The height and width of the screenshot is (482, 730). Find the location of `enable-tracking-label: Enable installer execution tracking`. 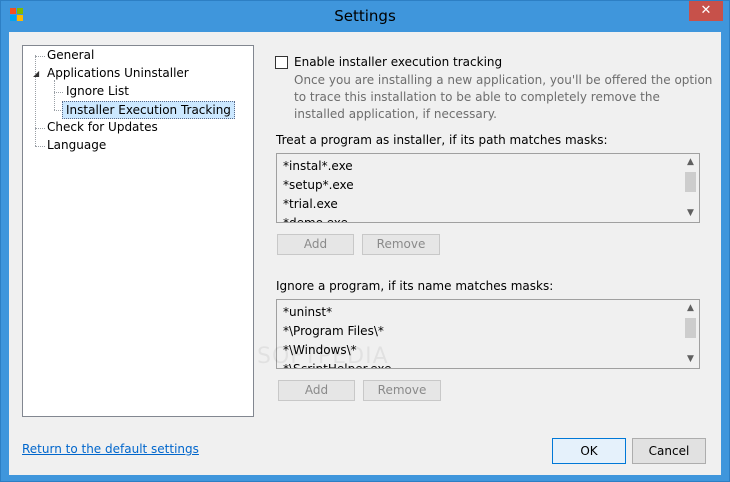

enable-tracking-label: Enable installer execution tracking is located at coordinates (398, 62).